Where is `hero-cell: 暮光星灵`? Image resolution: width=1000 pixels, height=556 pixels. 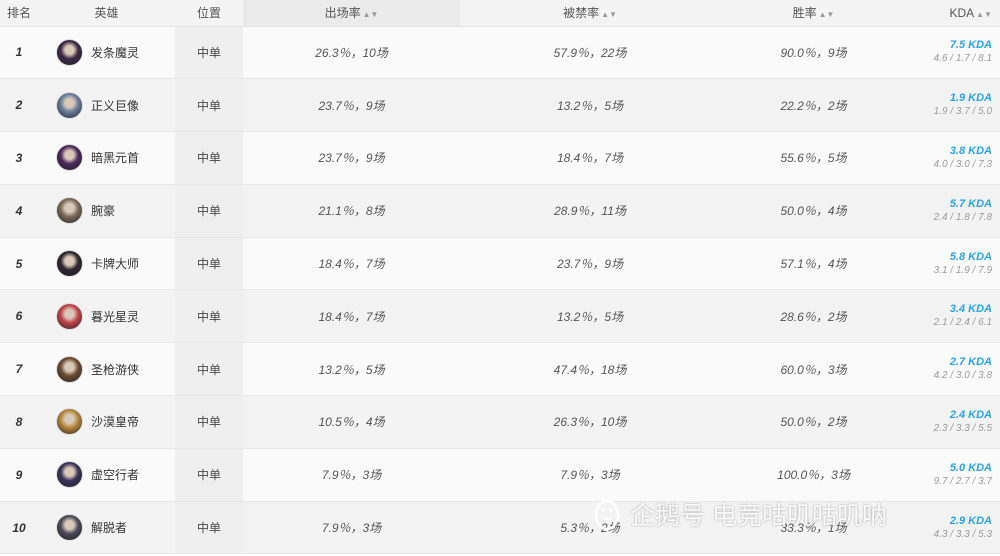 hero-cell: 暮光星灵 is located at coordinates (106, 316).